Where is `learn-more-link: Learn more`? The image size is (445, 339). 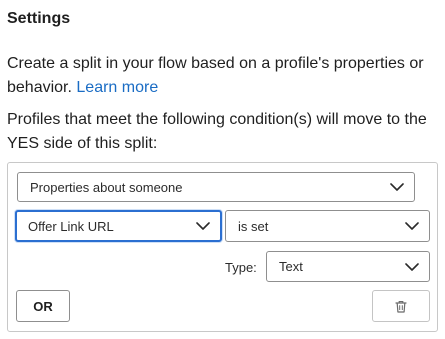
learn-more-link: Learn more is located at coordinates (117, 87).